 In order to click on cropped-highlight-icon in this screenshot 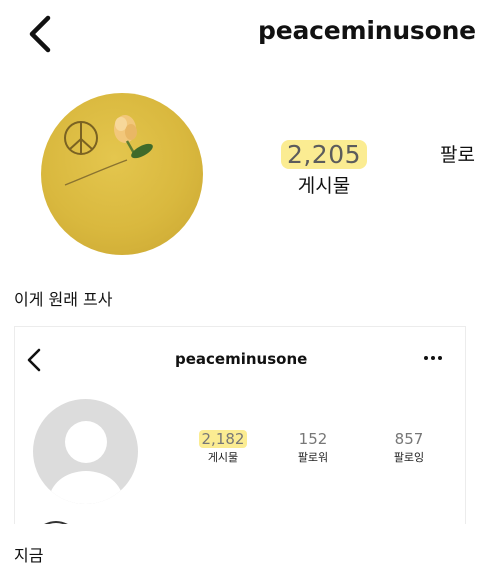, I will do `click(56, 522)`.